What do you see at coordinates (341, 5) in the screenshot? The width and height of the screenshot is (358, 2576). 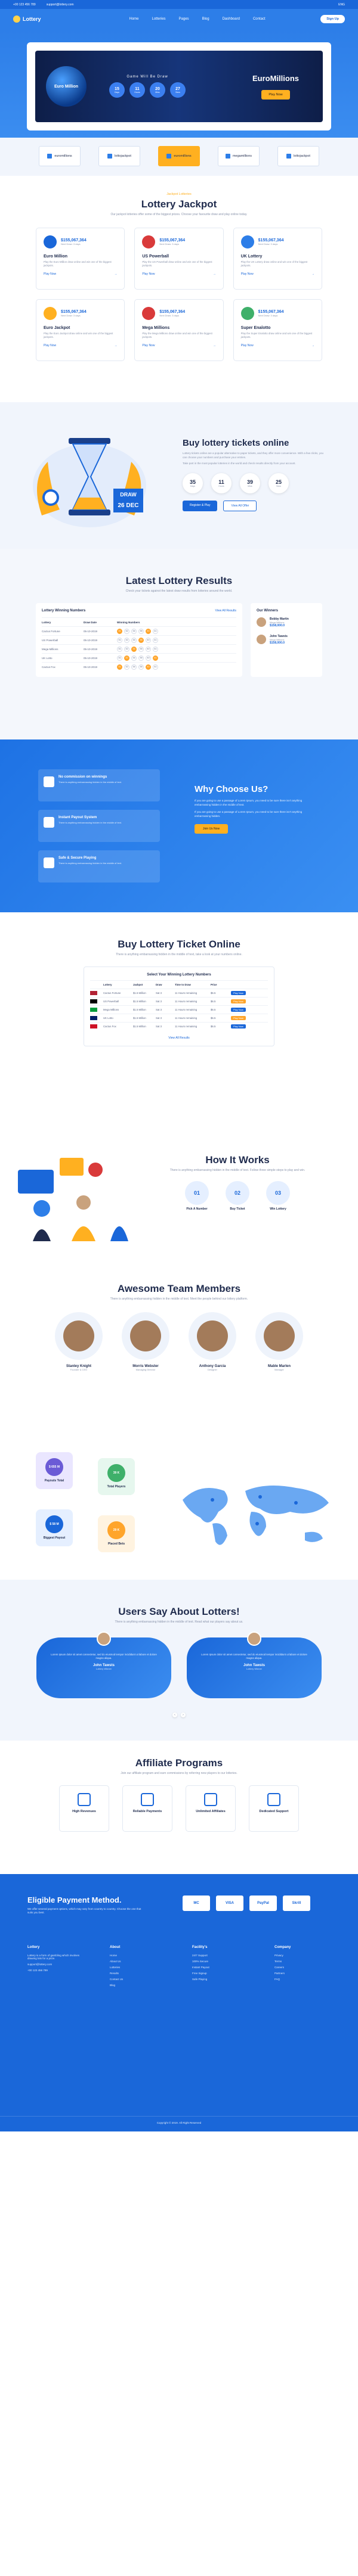 I see `language-select: ENG` at bounding box center [341, 5].